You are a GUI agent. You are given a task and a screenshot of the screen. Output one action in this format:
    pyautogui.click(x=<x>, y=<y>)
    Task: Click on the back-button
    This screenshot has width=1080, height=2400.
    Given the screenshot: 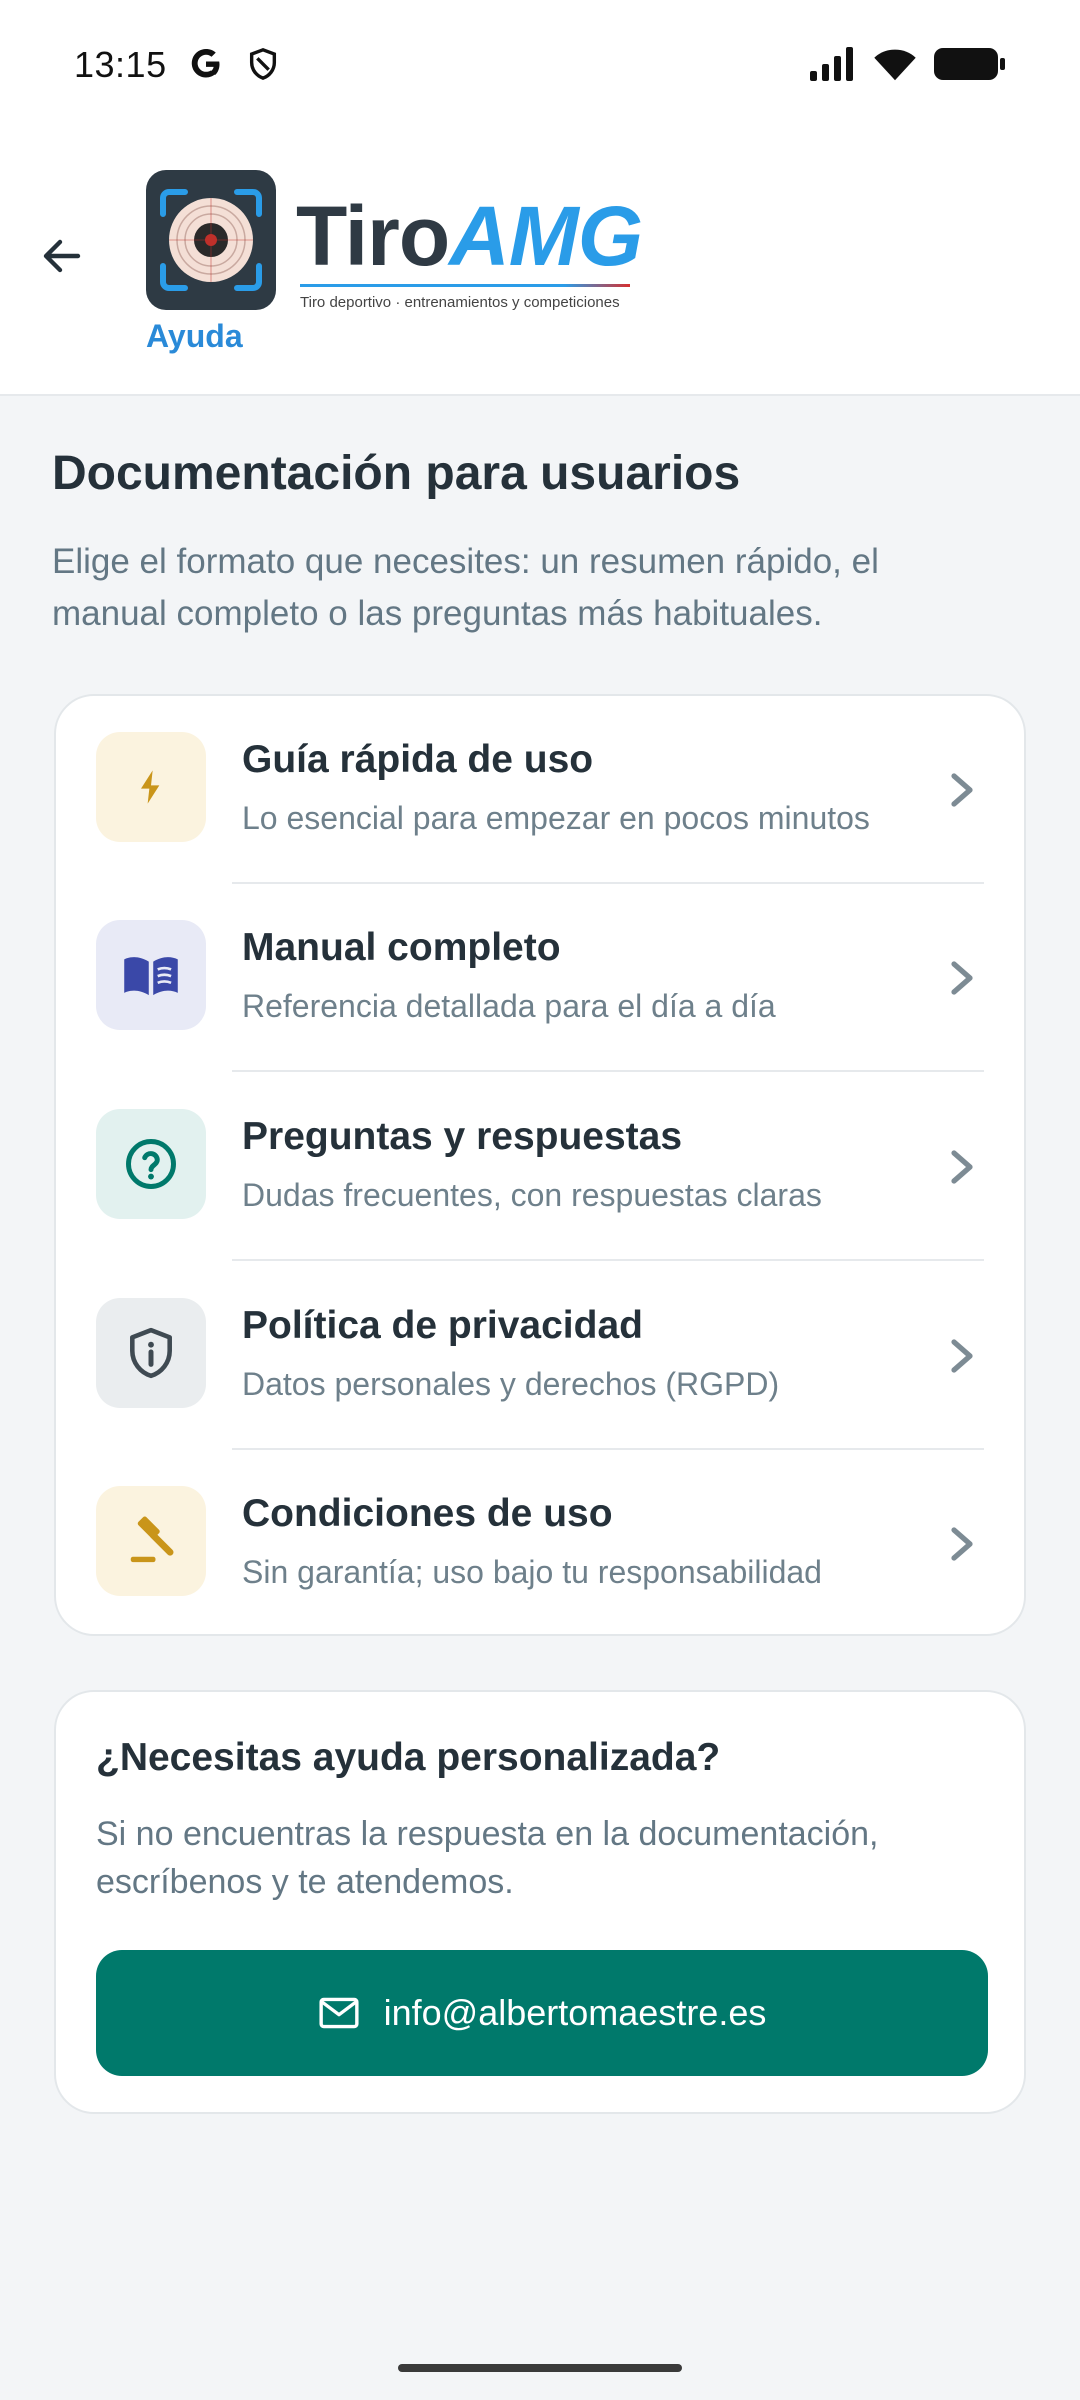 What is the action you would take?
    pyautogui.click(x=62, y=256)
    